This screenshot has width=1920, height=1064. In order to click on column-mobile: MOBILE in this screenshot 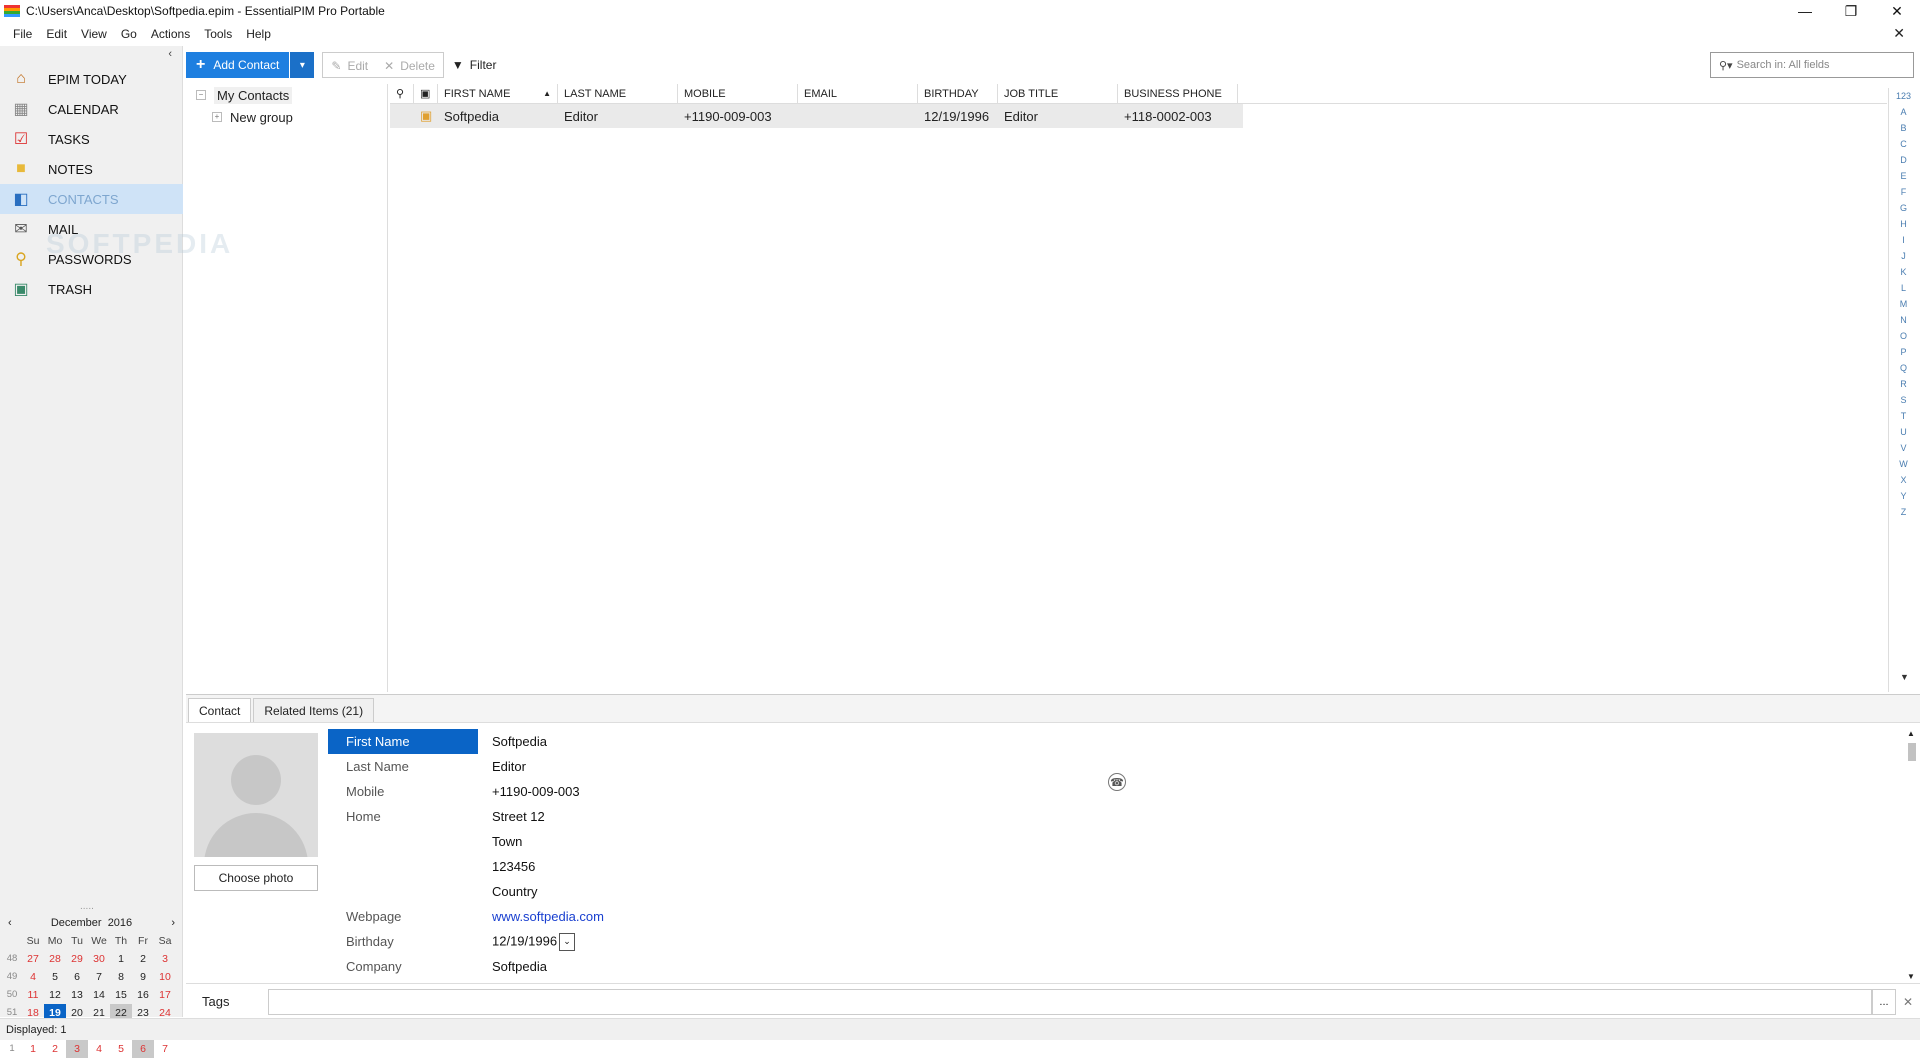, I will do `click(738, 93)`.